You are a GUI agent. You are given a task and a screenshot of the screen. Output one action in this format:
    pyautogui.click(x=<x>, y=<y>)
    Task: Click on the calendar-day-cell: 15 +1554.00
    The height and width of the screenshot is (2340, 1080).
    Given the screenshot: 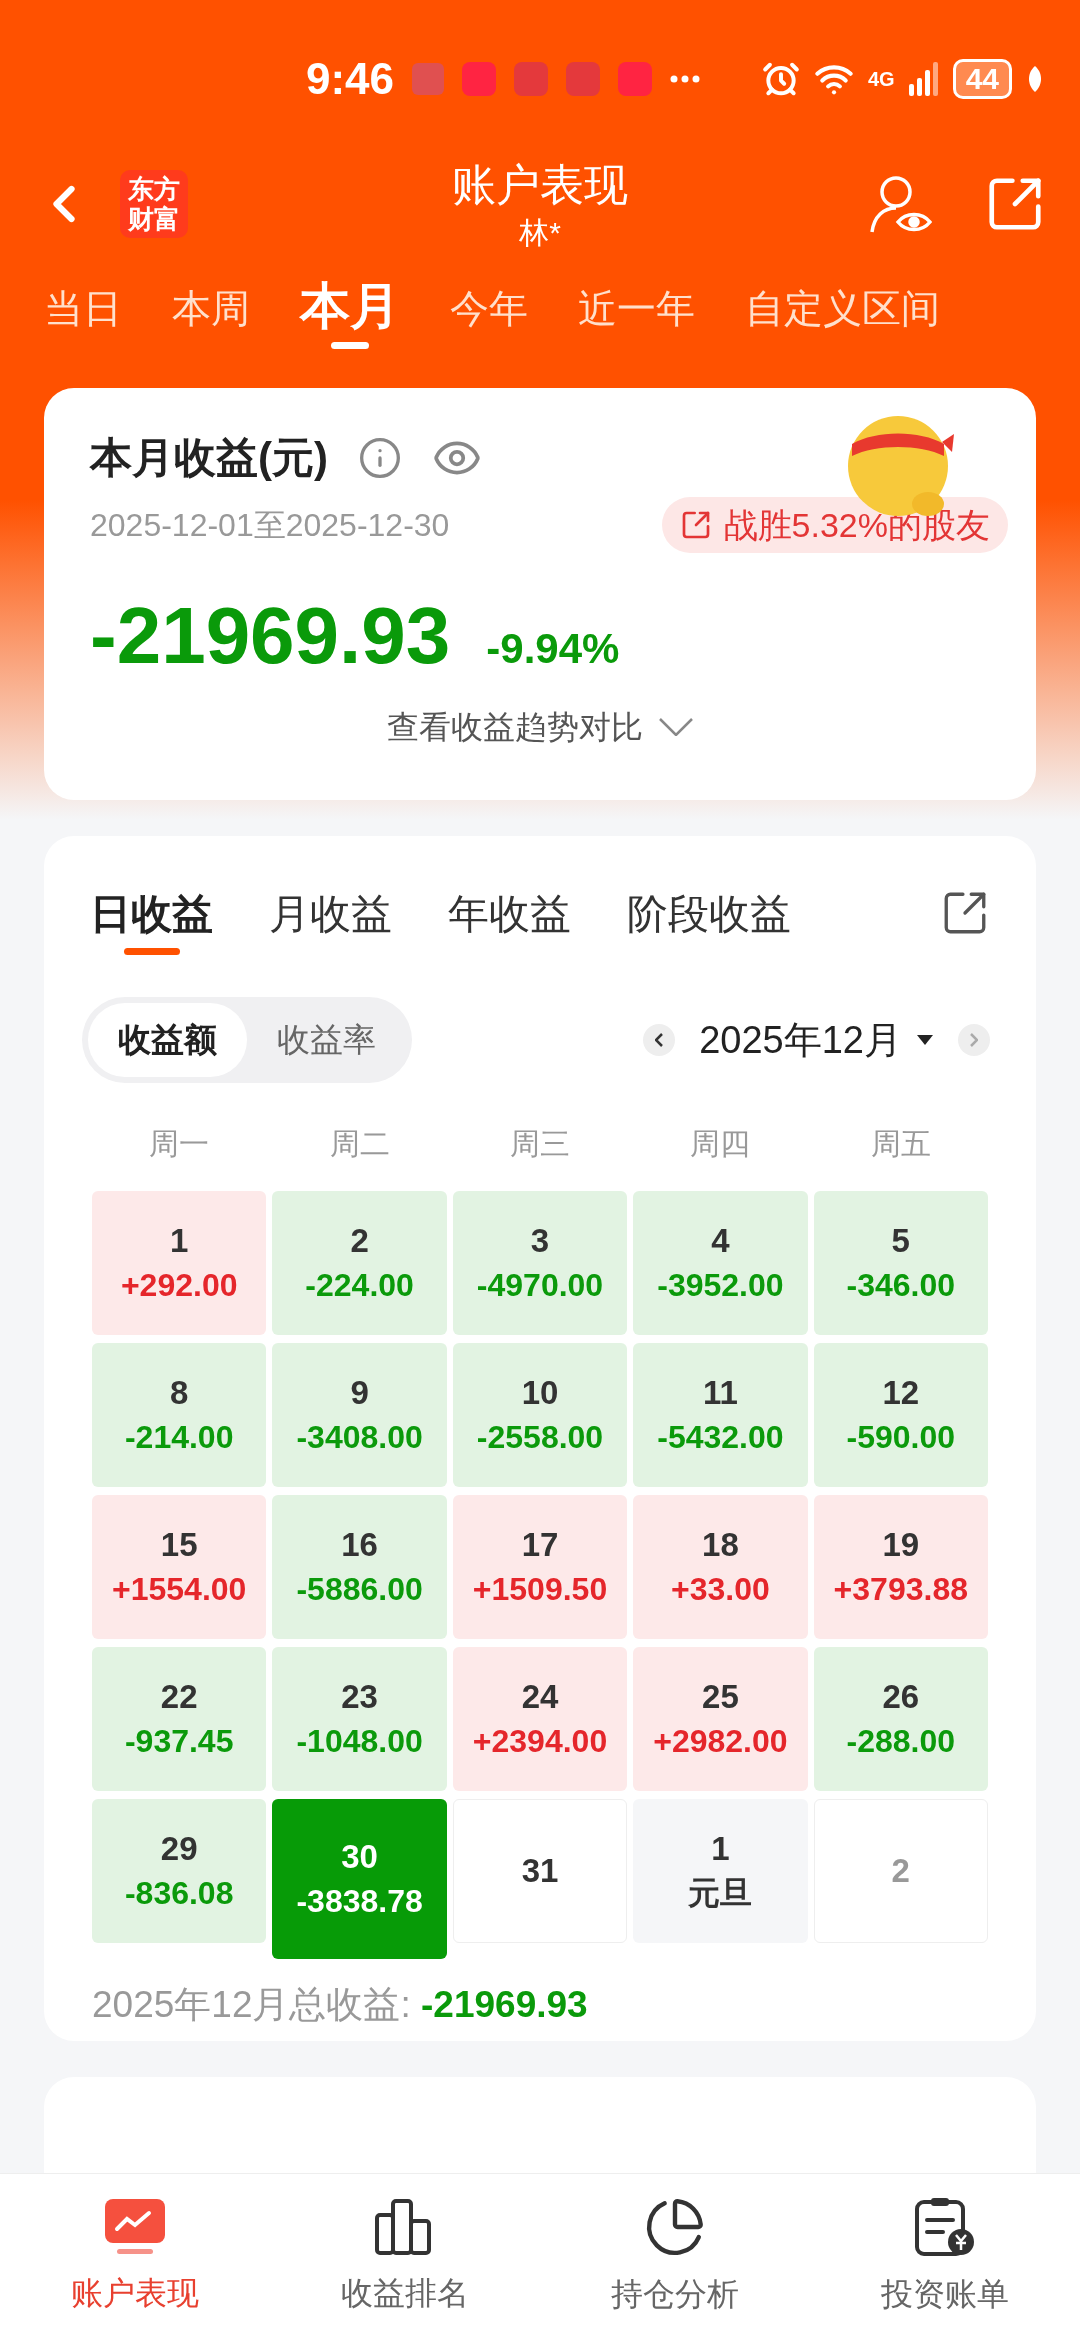 What is the action you would take?
    pyautogui.click(x=179, y=1567)
    